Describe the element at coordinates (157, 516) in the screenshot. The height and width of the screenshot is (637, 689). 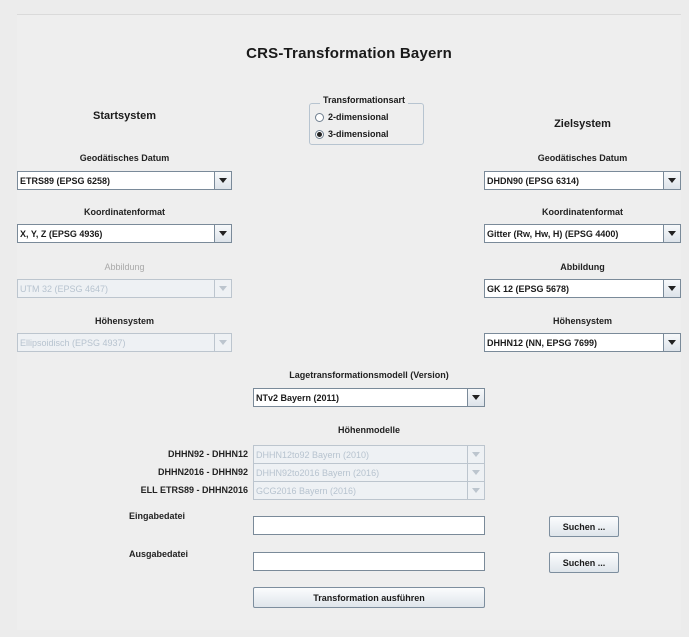
I see `input-file-label: Eingabedatei` at that location.